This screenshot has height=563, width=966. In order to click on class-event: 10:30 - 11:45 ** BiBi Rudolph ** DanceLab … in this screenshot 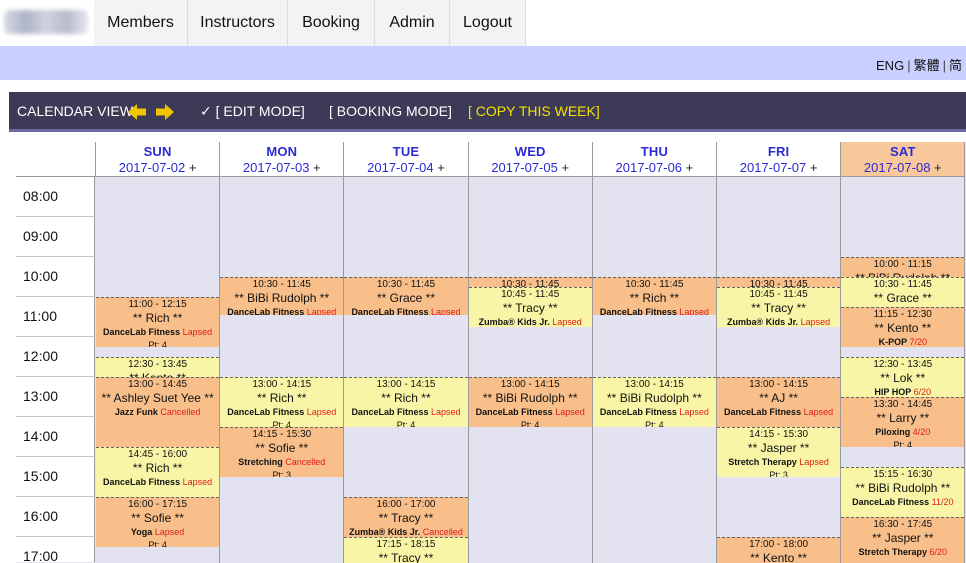, I will do `click(282, 296)`.